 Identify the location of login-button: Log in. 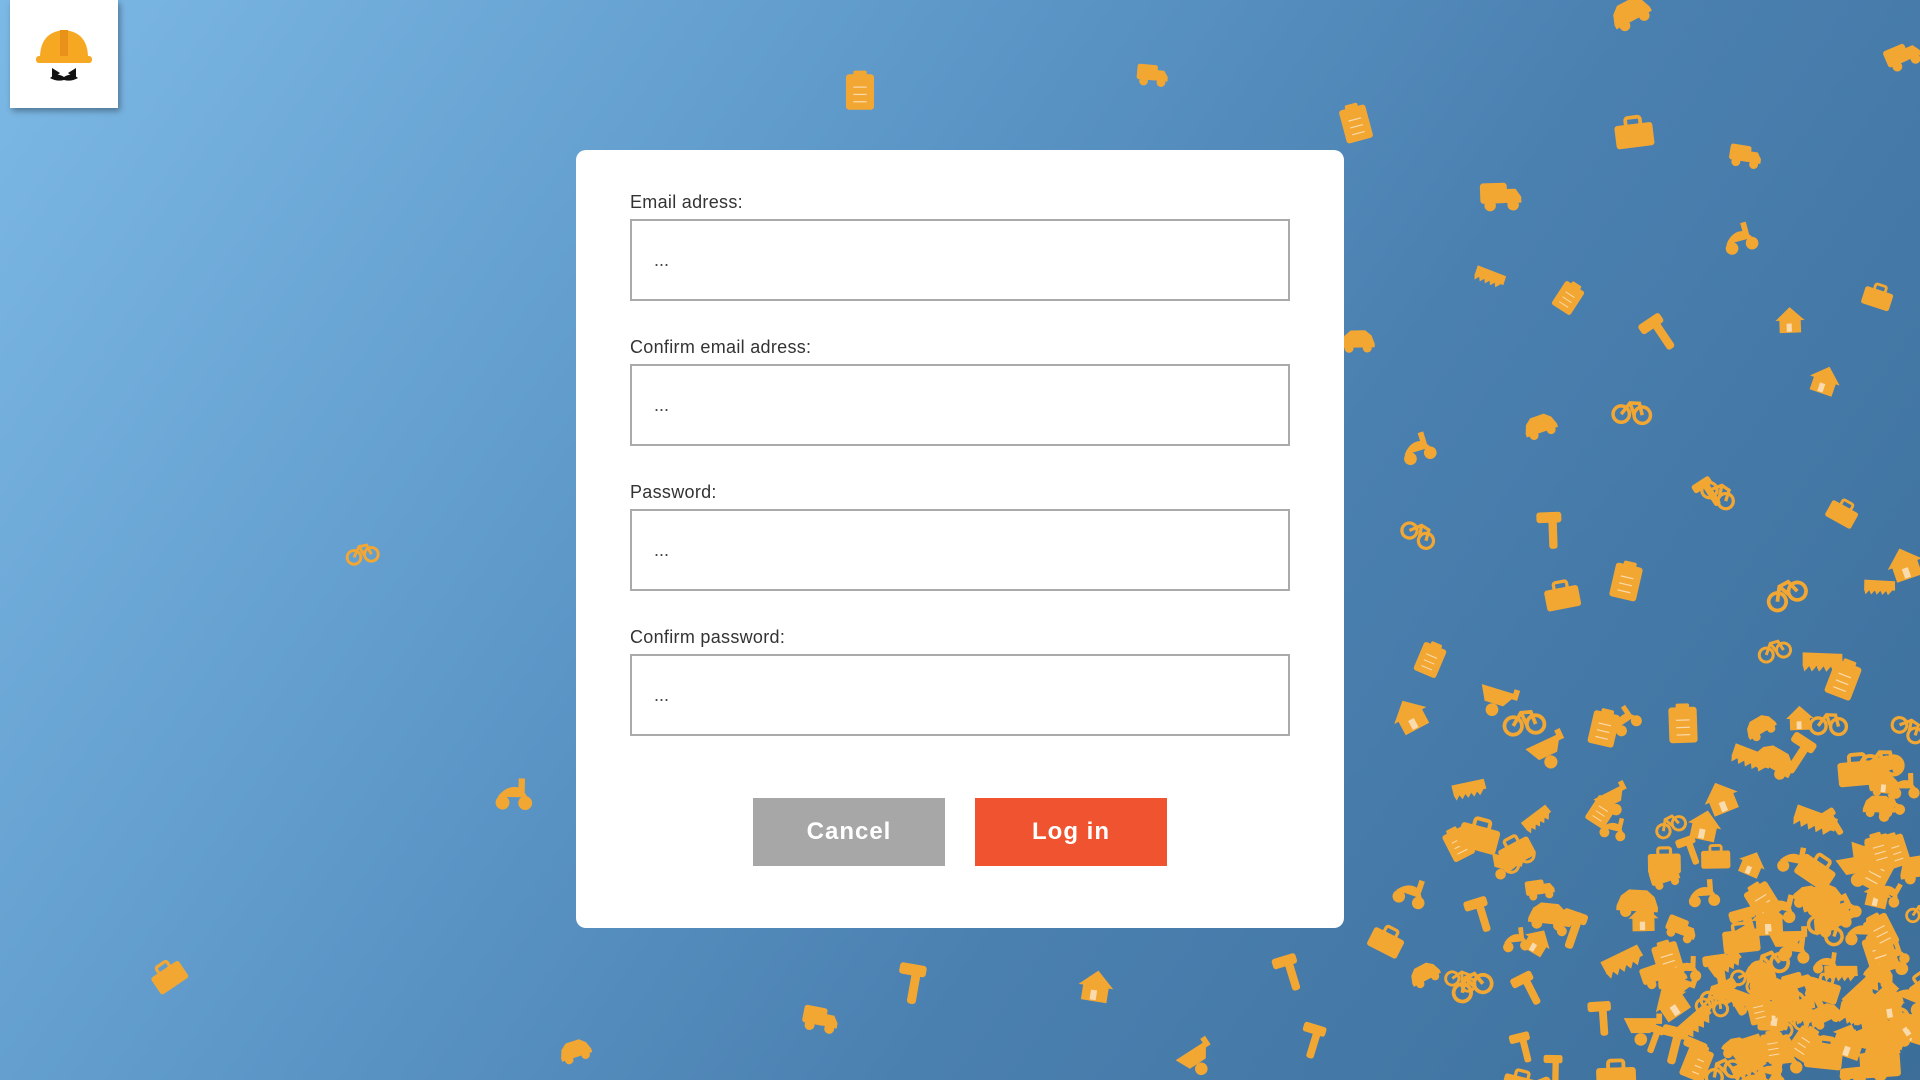
(1071, 832).